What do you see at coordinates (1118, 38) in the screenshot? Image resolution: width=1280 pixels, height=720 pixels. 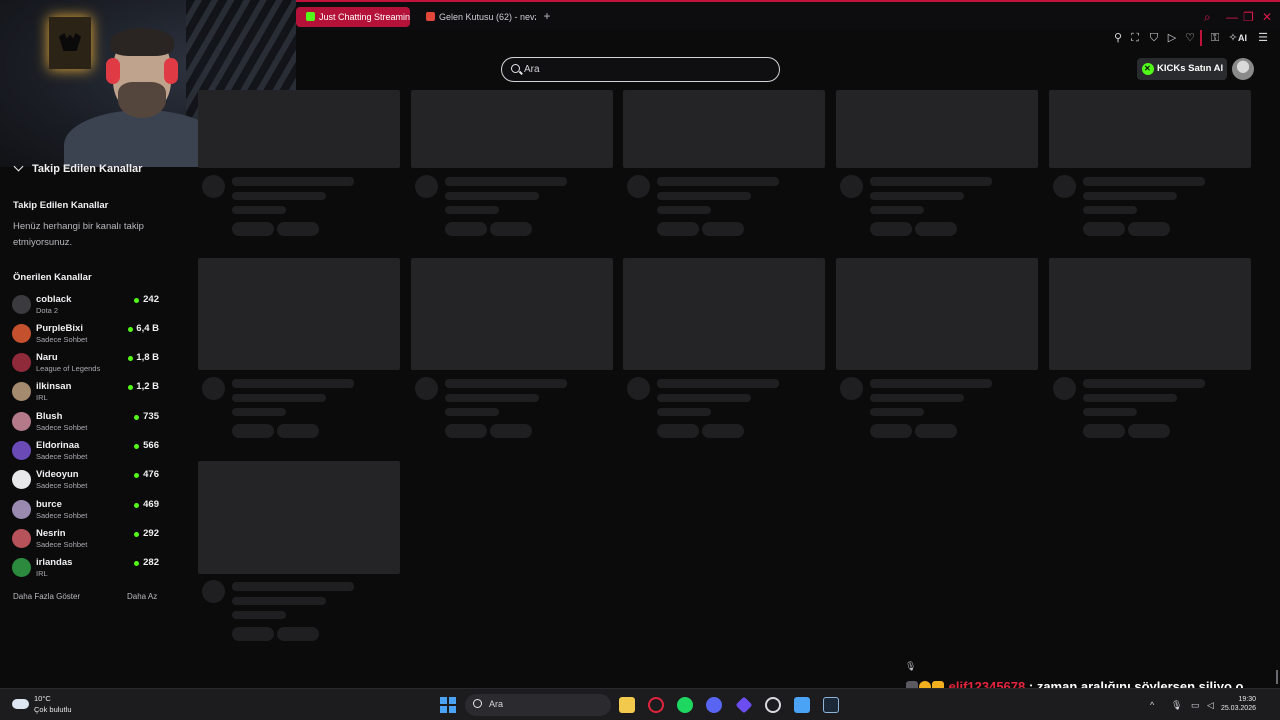 I see `pin-icon: ⚲` at bounding box center [1118, 38].